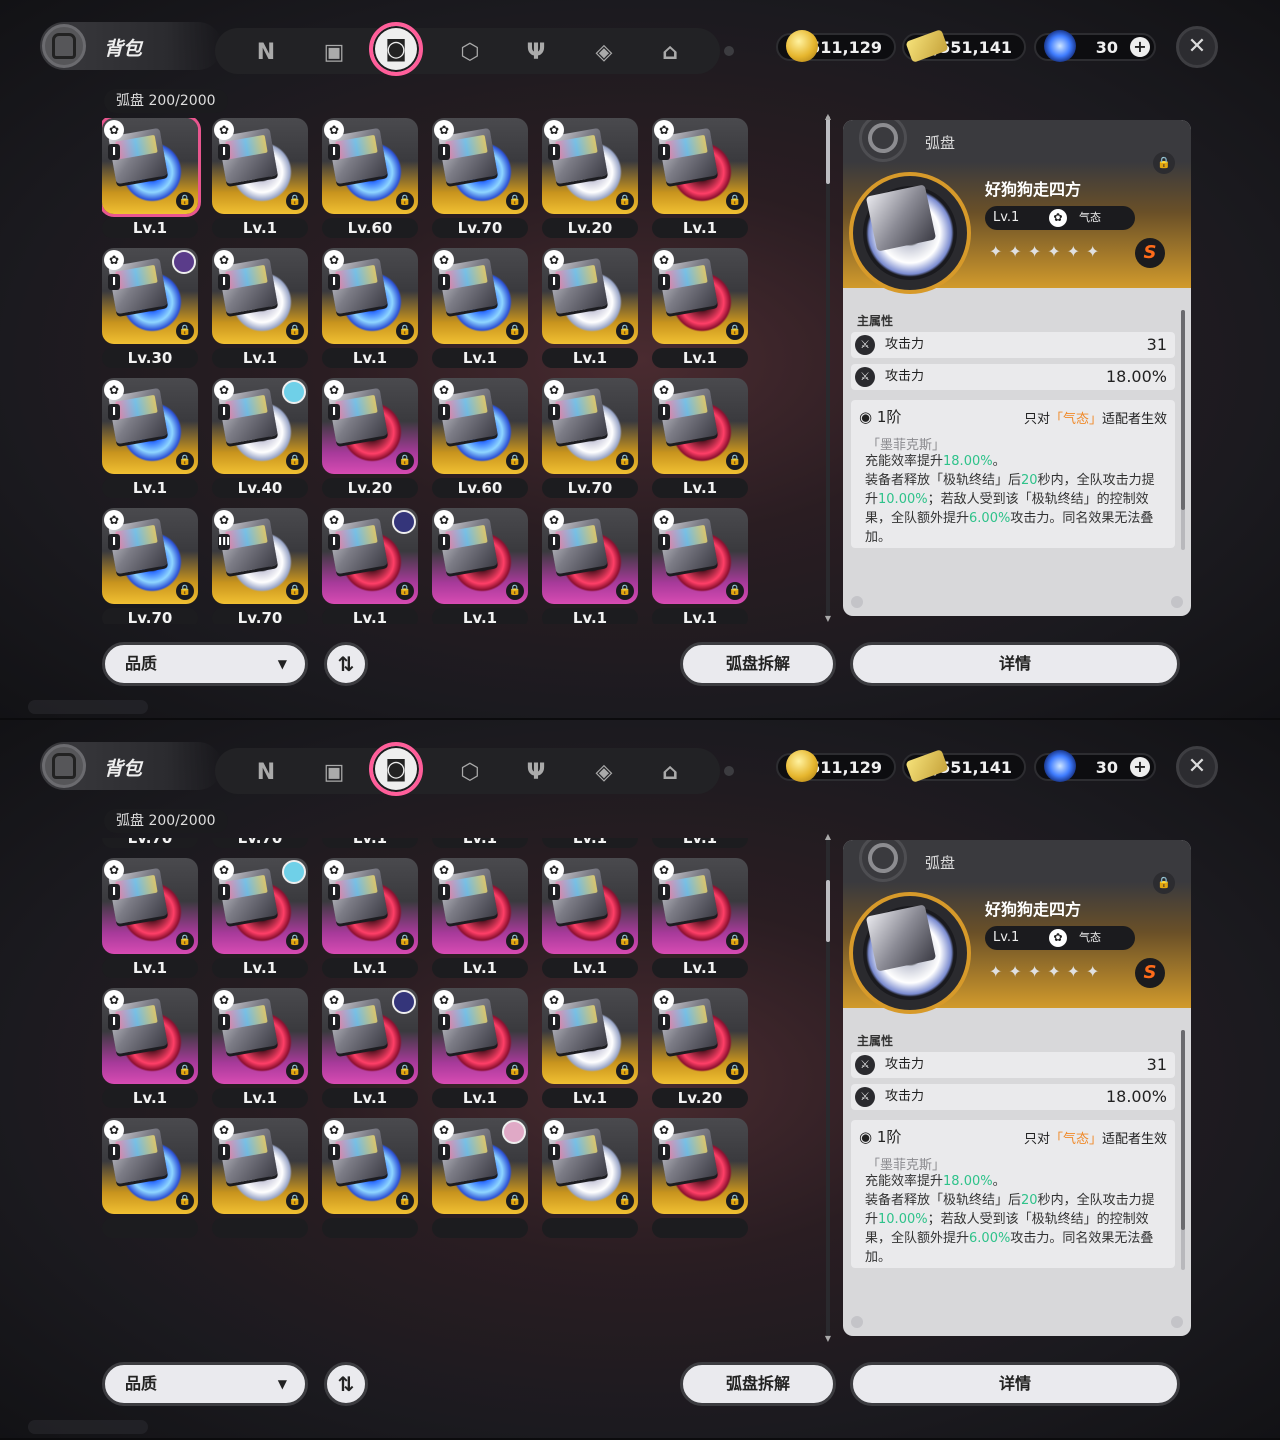  What do you see at coordinates (266, 52) in the screenshot?
I see `tab-drive: N` at bounding box center [266, 52].